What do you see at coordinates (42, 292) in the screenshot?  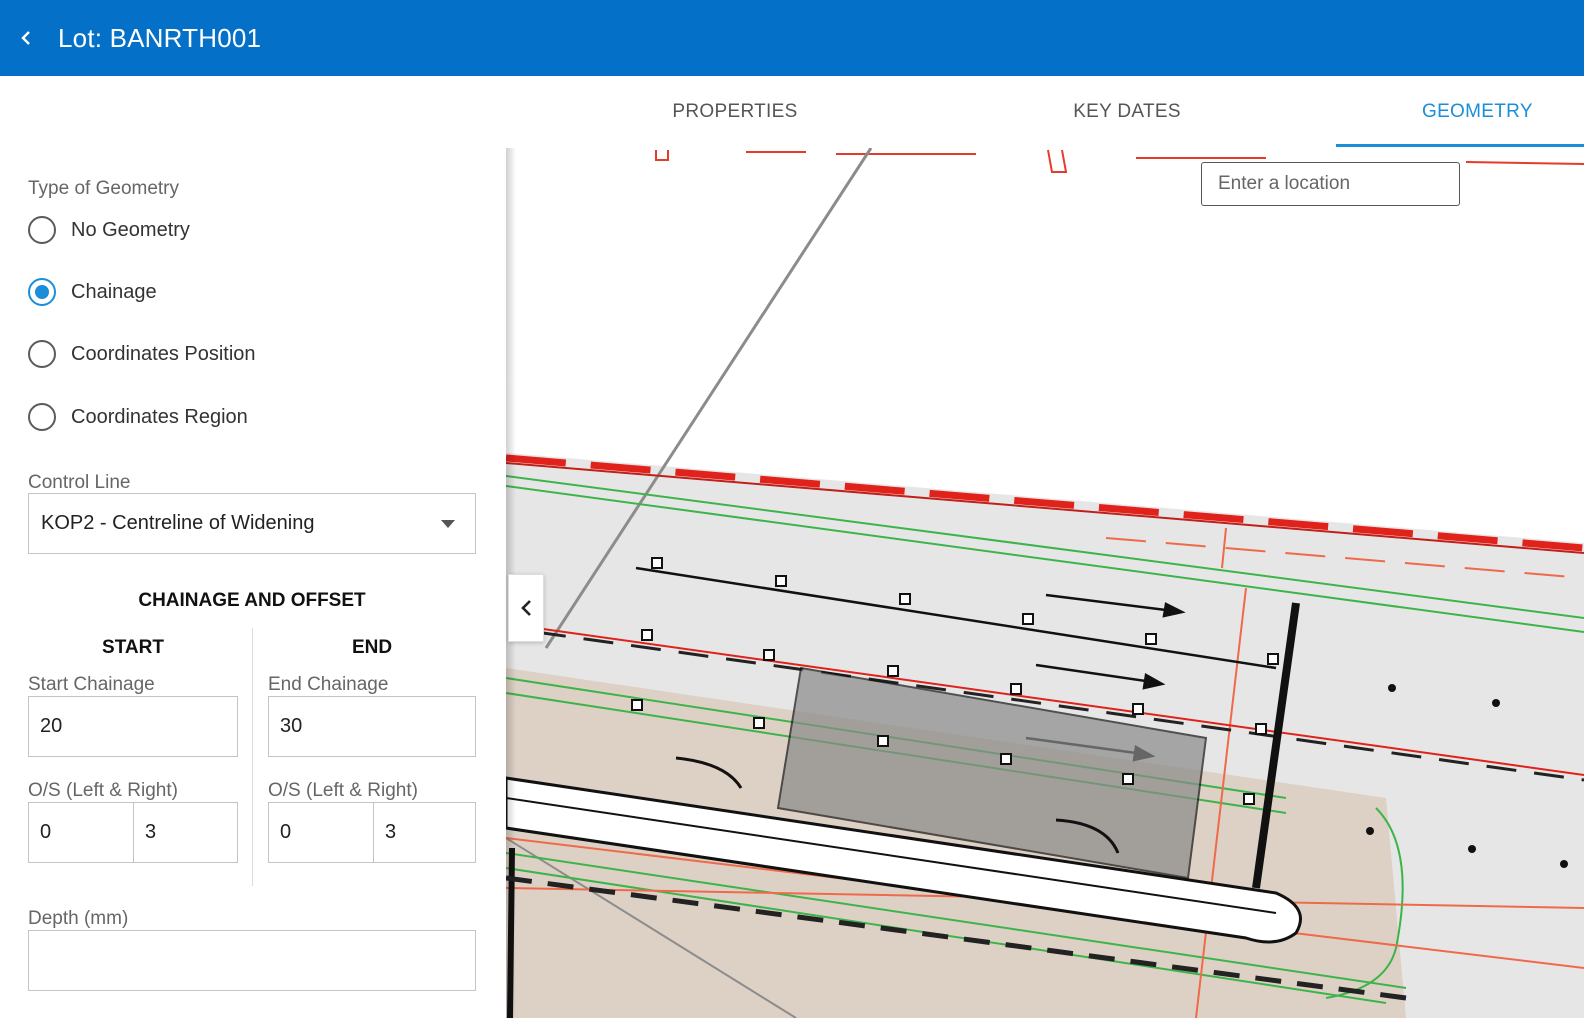 I see `radio-button-selected` at bounding box center [42, 292].